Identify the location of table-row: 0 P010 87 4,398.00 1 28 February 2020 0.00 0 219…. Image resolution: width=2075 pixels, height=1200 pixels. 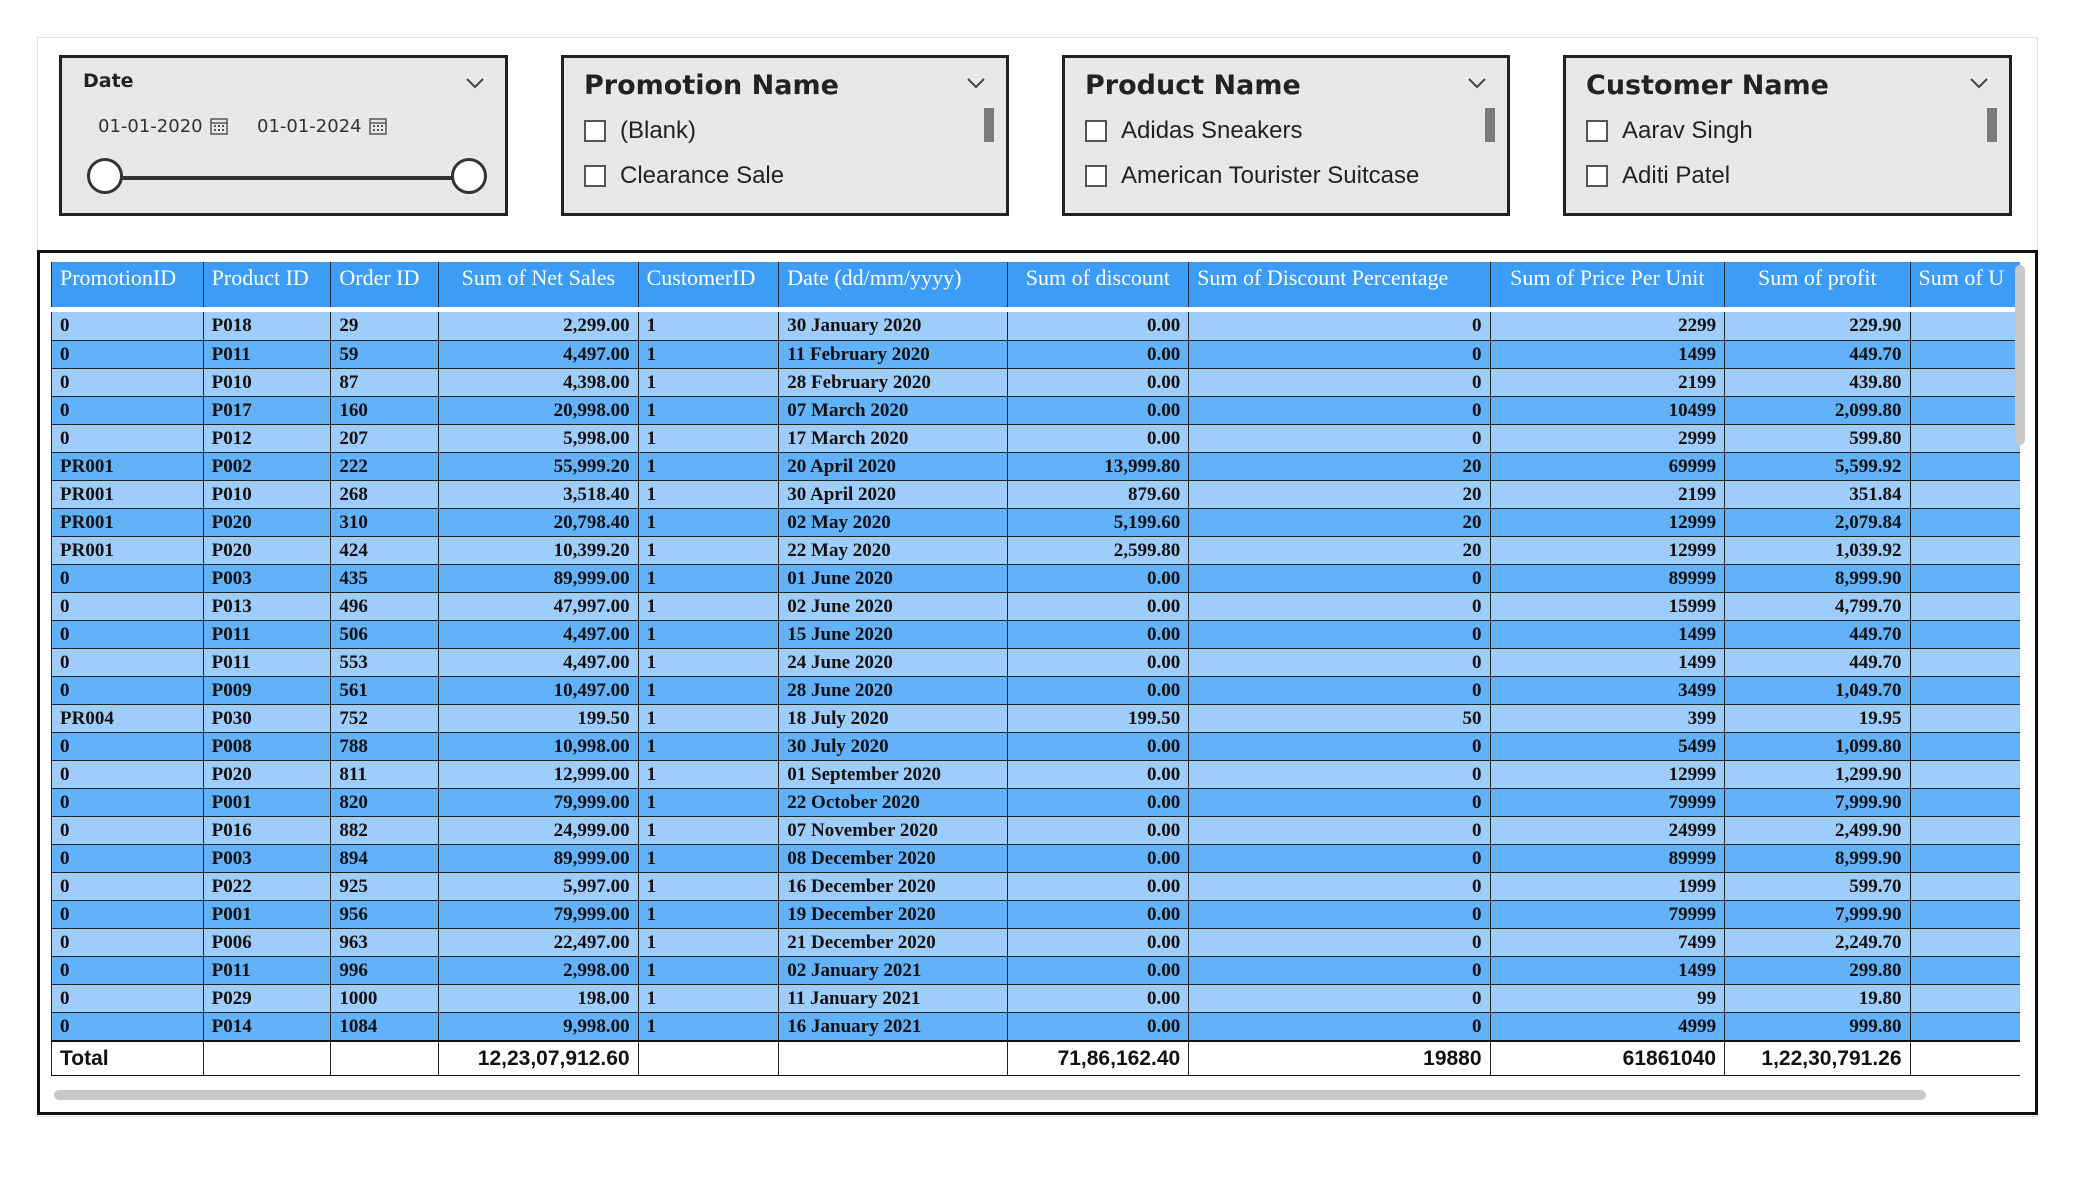
(1035, 382).